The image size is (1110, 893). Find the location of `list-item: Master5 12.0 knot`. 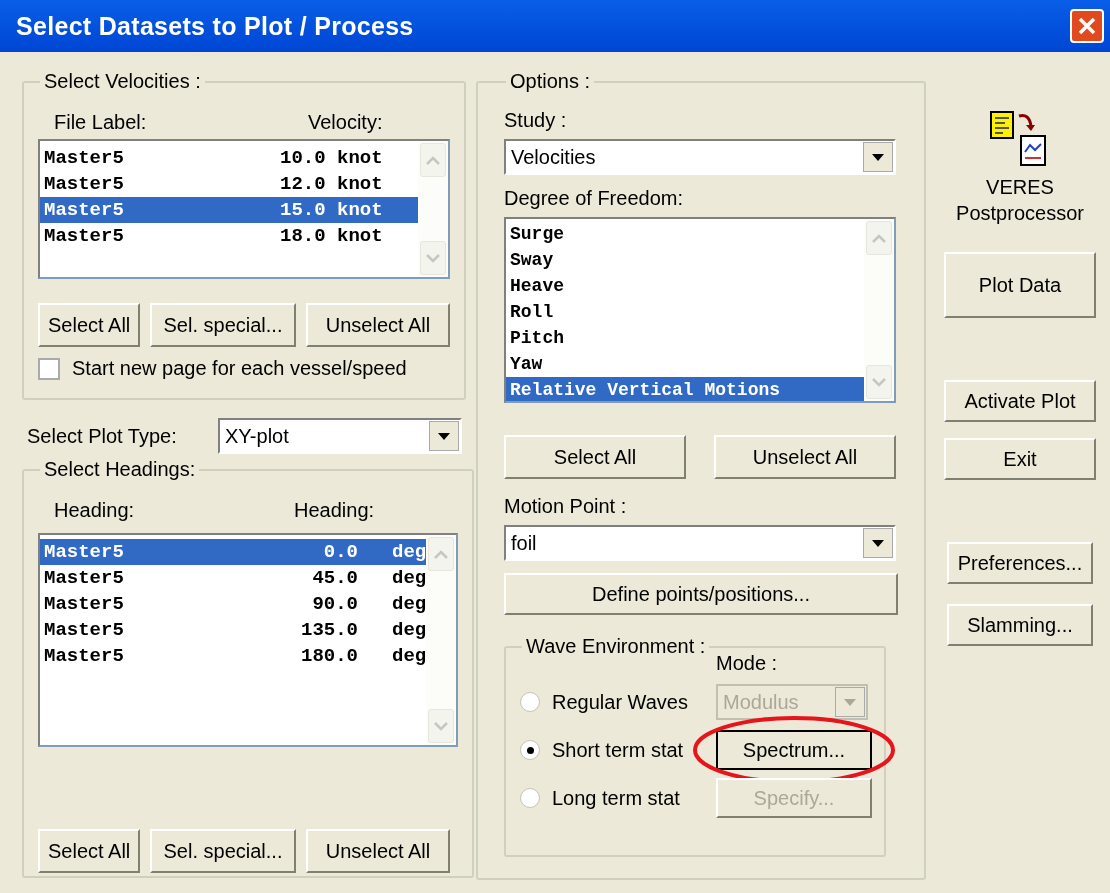

list-item: Master5 12.0 knot is located at coordinates (229, 184).